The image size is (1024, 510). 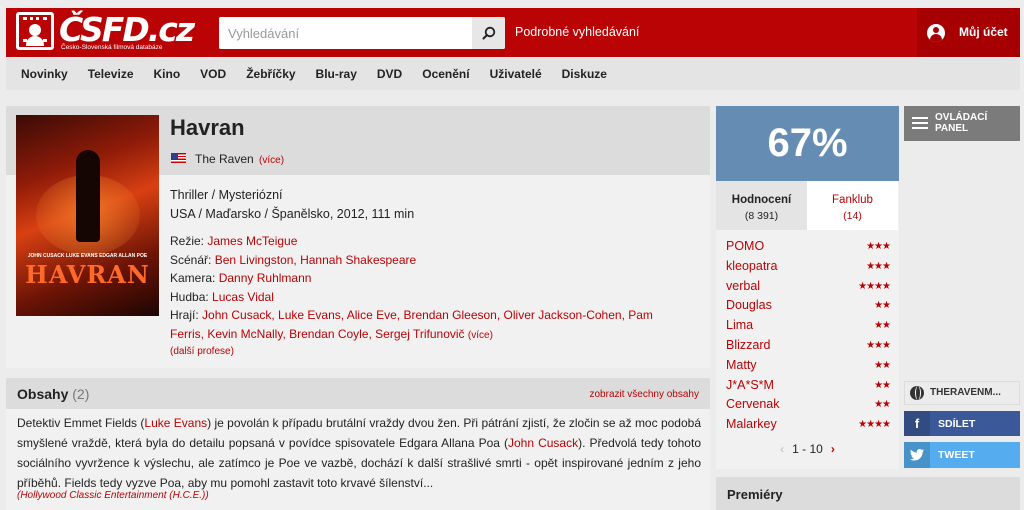 I want to click on alt-title-more-link: (více), so click(x=271, y=160).